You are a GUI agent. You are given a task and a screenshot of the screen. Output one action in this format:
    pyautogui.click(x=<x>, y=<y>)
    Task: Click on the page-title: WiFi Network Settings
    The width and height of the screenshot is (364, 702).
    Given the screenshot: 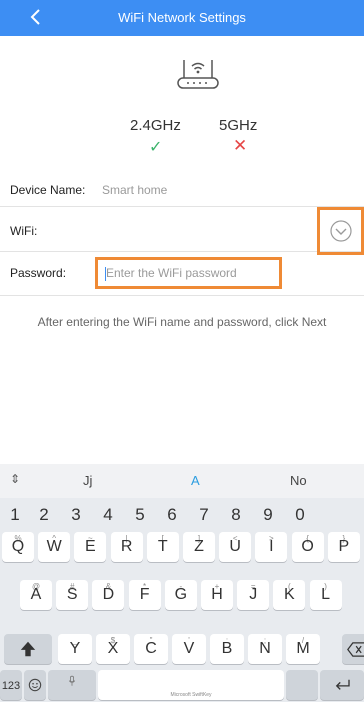 What is the action you would take?
    pyautogui.click(x=182, y=17)
    